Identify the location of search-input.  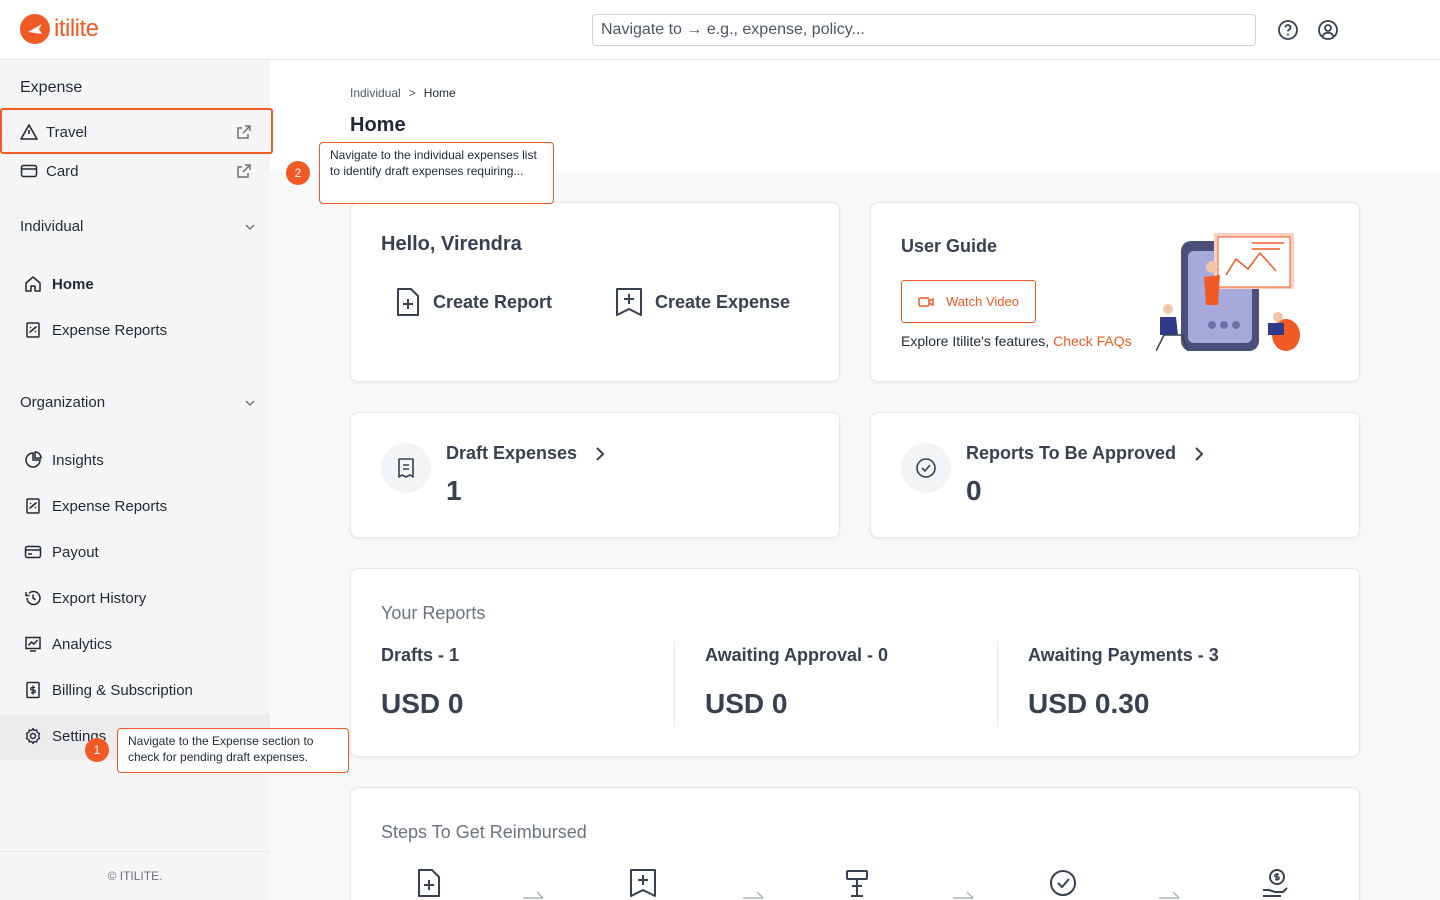
(924, 30).